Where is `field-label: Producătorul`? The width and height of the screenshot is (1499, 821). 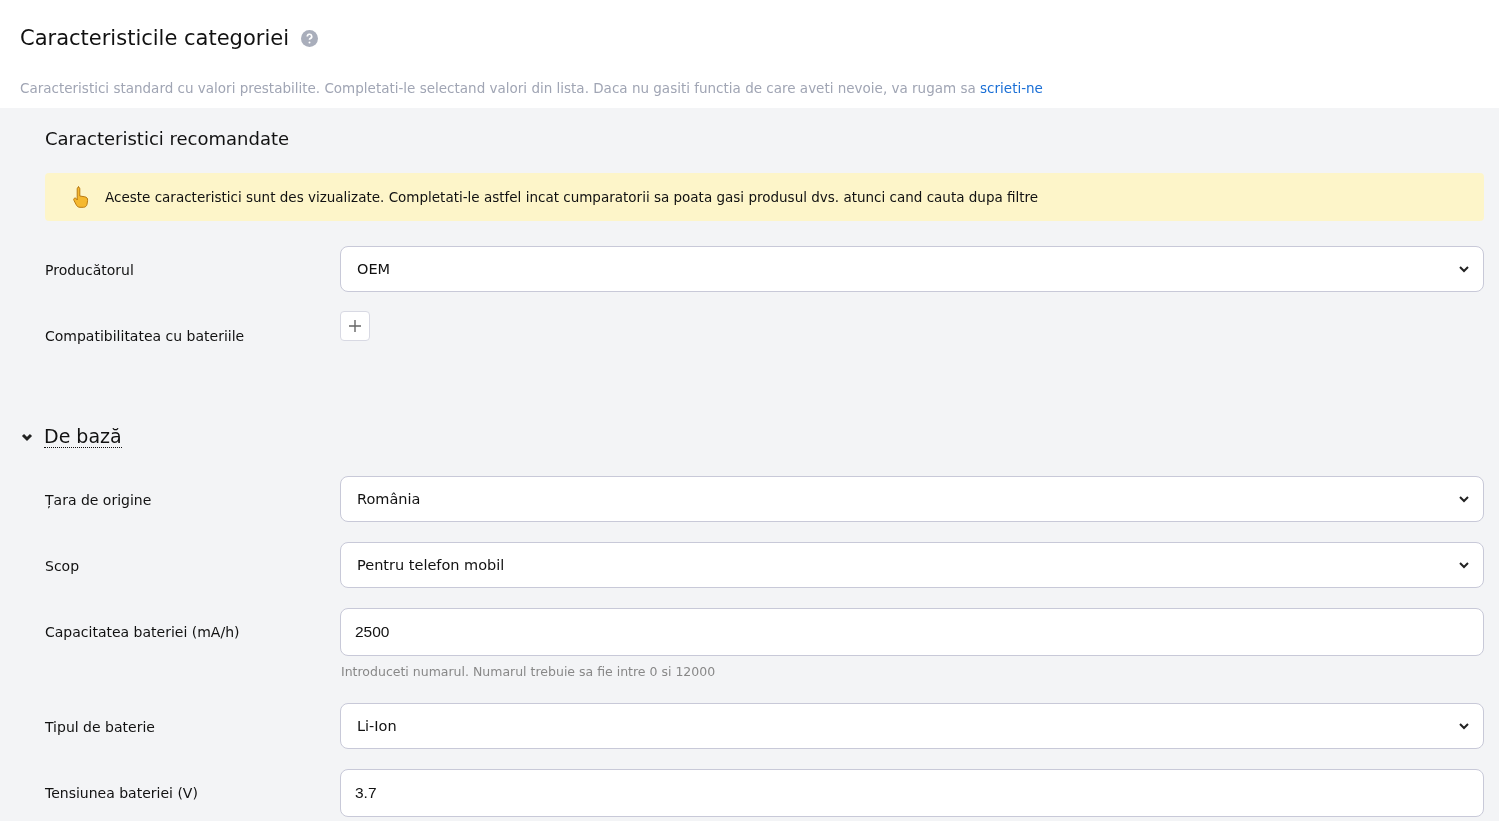
field-label: Producătorul is located at coordinates (90, 269).